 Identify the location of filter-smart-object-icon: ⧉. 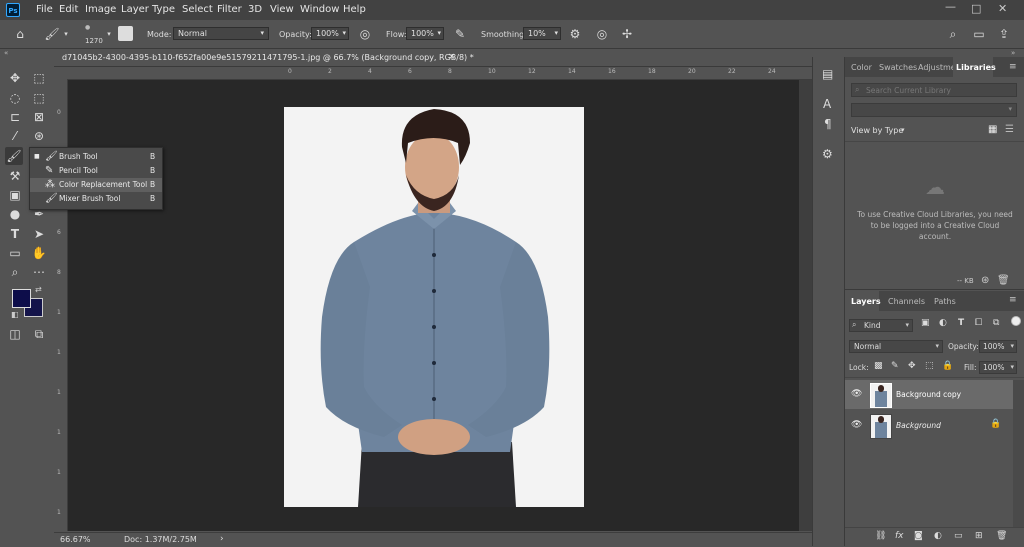
(996, 323).